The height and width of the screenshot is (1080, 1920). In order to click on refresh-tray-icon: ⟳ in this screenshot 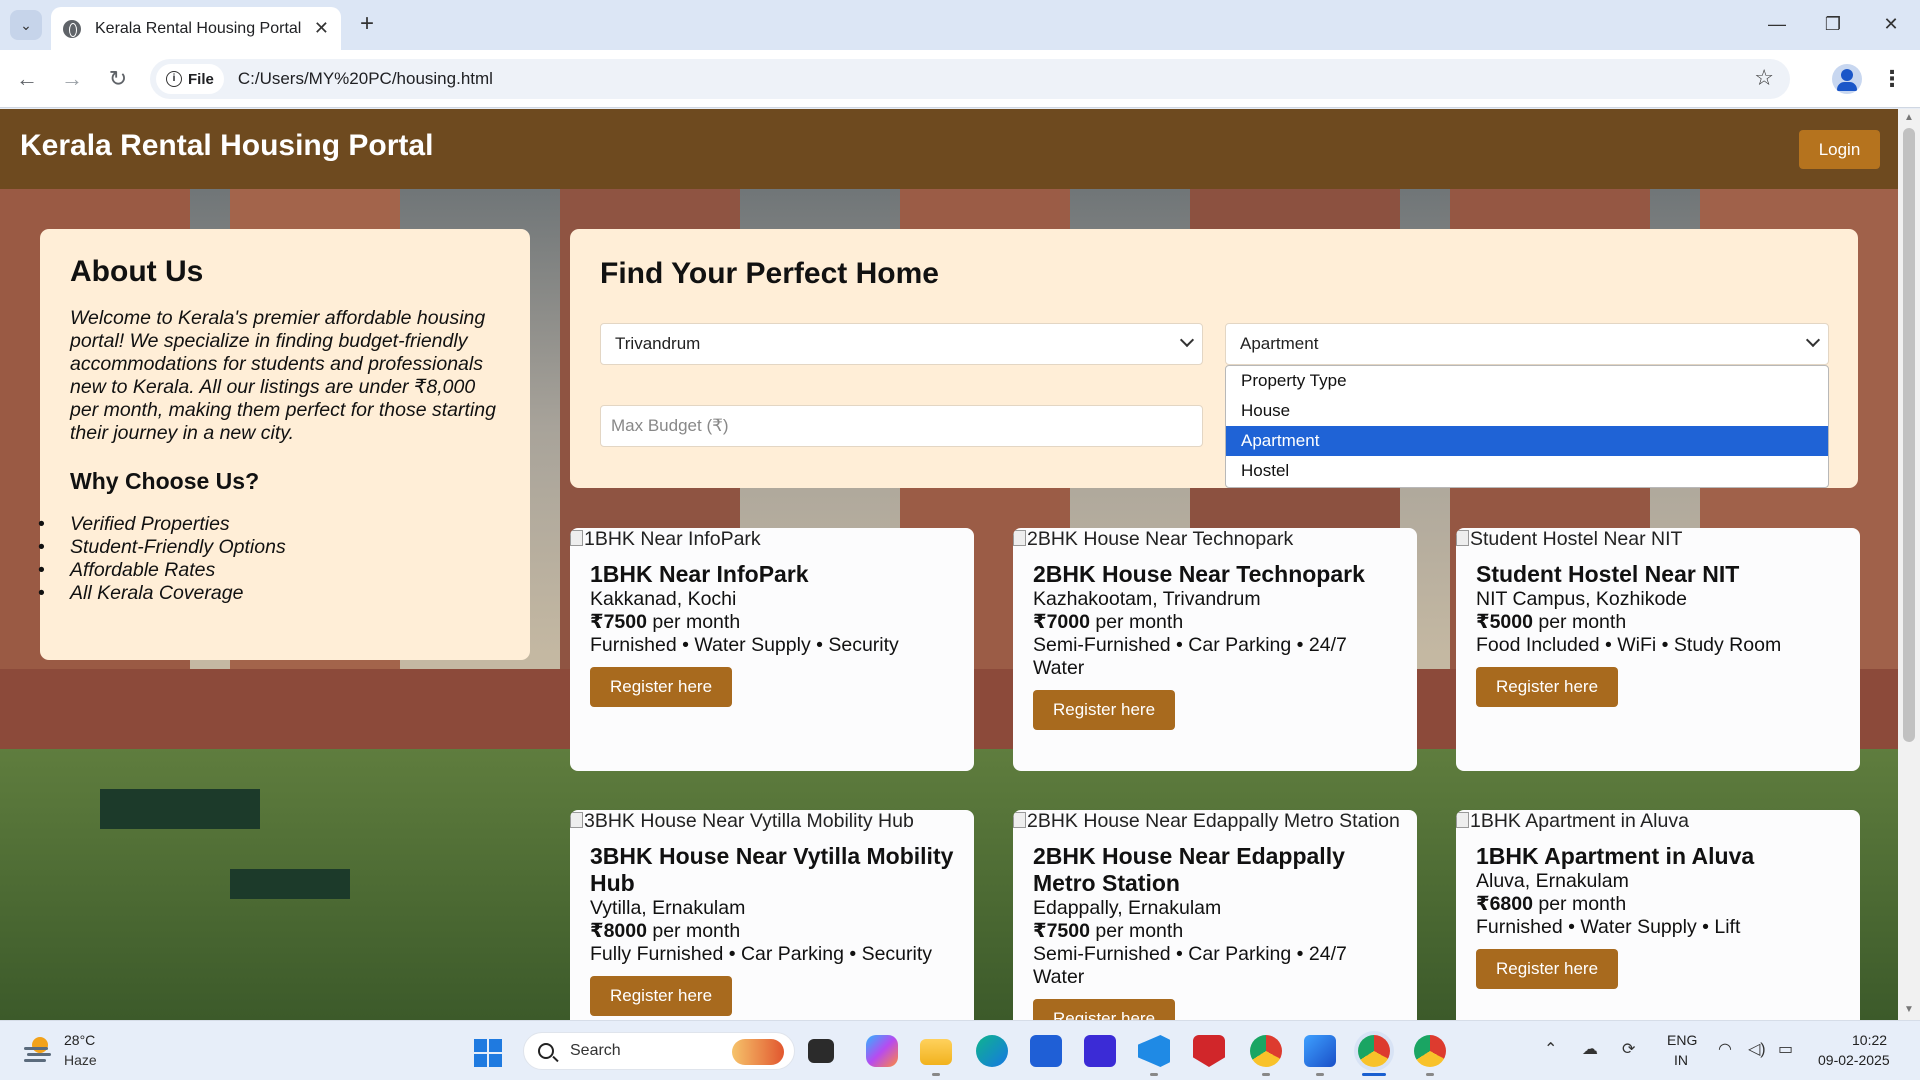, I will do `click(1628, 1049)`.